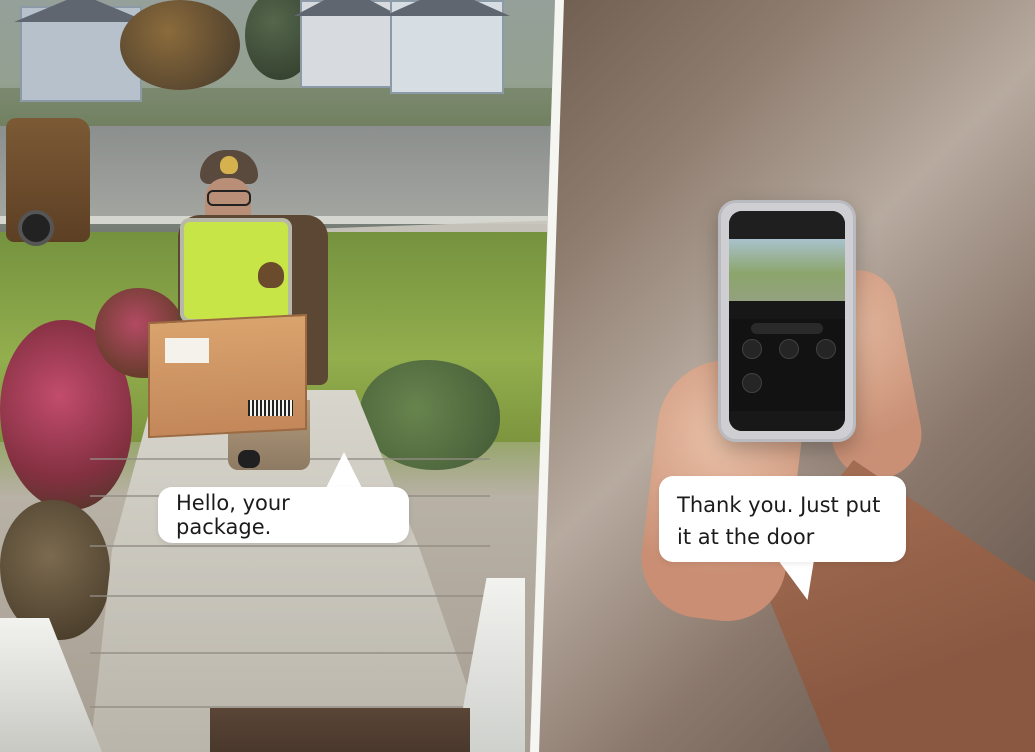  Describe the element at coordinates (187, 350) in the screenshot. I see `shipping-label` at that location.